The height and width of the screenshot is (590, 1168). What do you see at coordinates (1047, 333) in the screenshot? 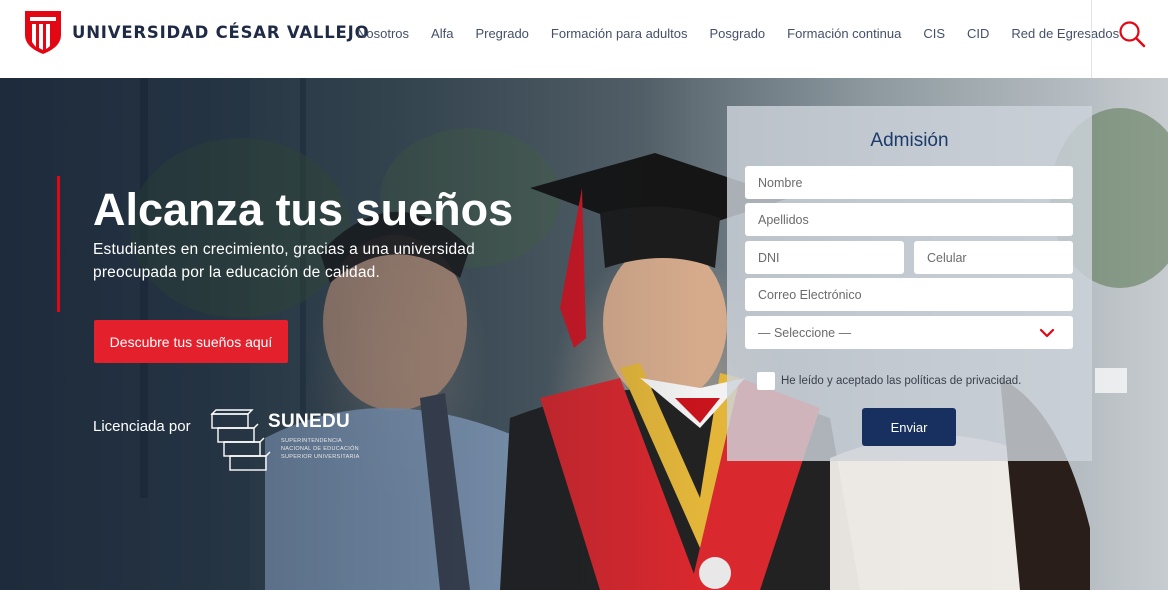
I see `chevron-down-icon` at bounding box center [1047, 333].